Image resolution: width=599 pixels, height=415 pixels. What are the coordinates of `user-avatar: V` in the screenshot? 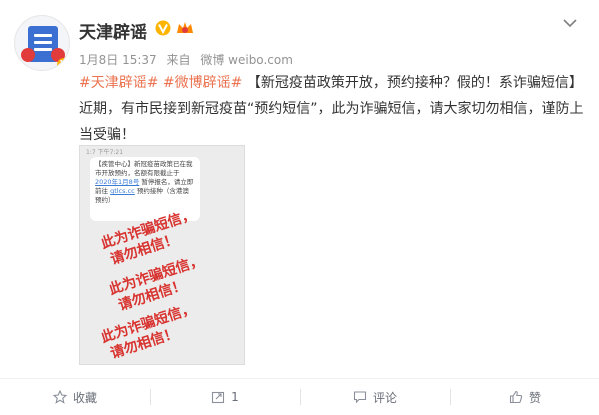 It's located at (42, 43).